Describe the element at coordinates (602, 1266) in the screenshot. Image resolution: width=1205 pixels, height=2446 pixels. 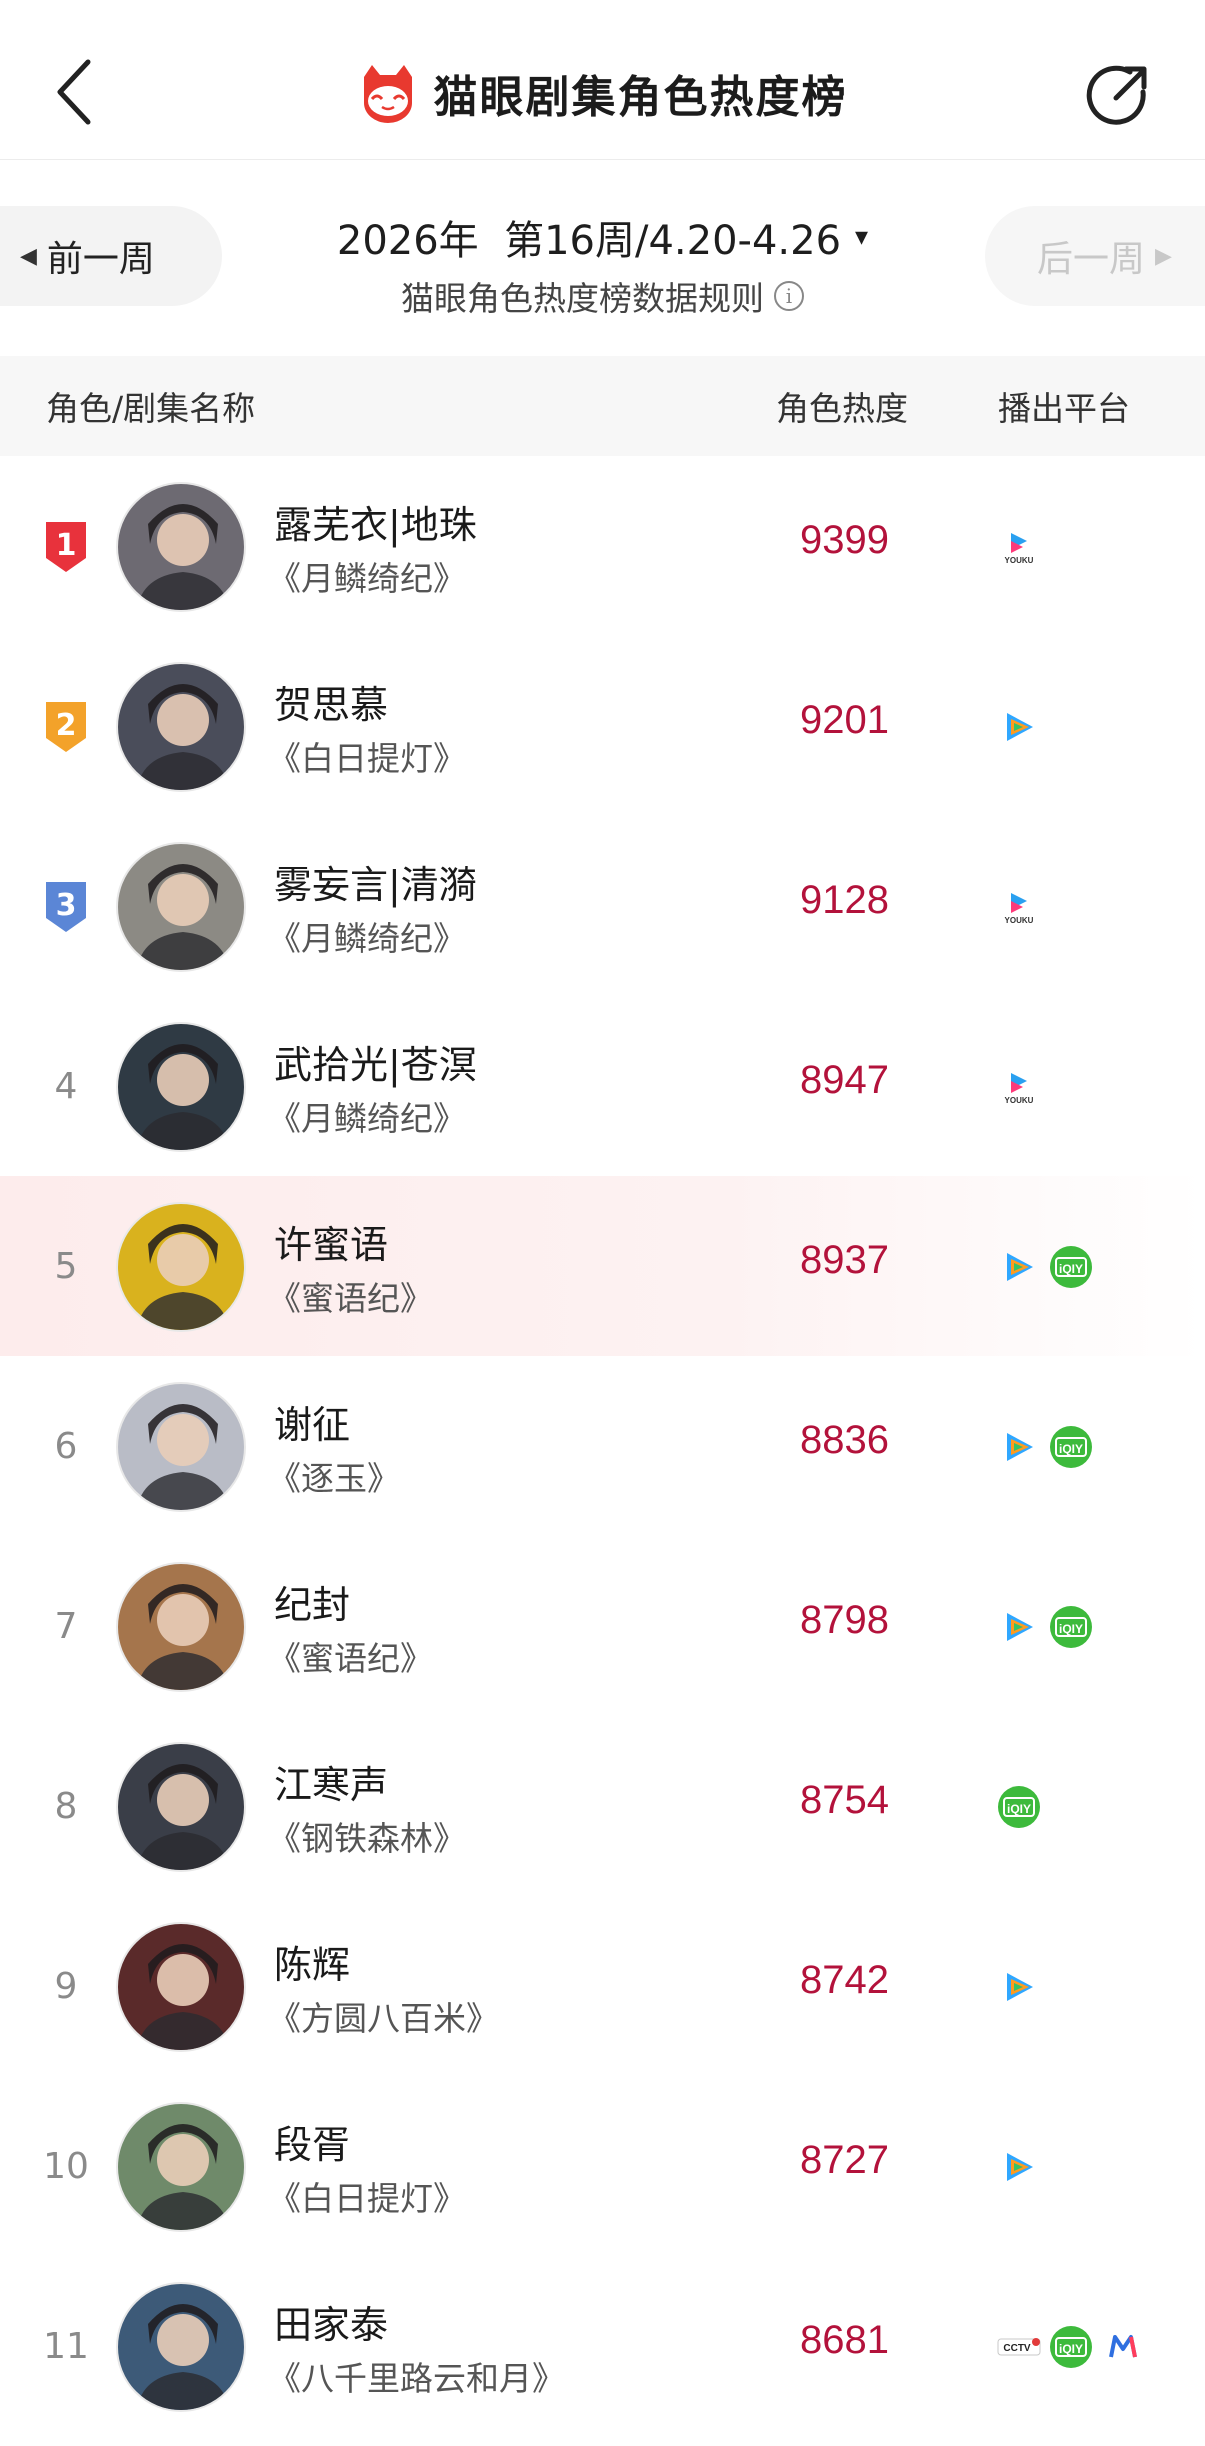
I see `ranking-row: 5 许蜜语 《蜜语纪》 8937 iQIY` at that location.